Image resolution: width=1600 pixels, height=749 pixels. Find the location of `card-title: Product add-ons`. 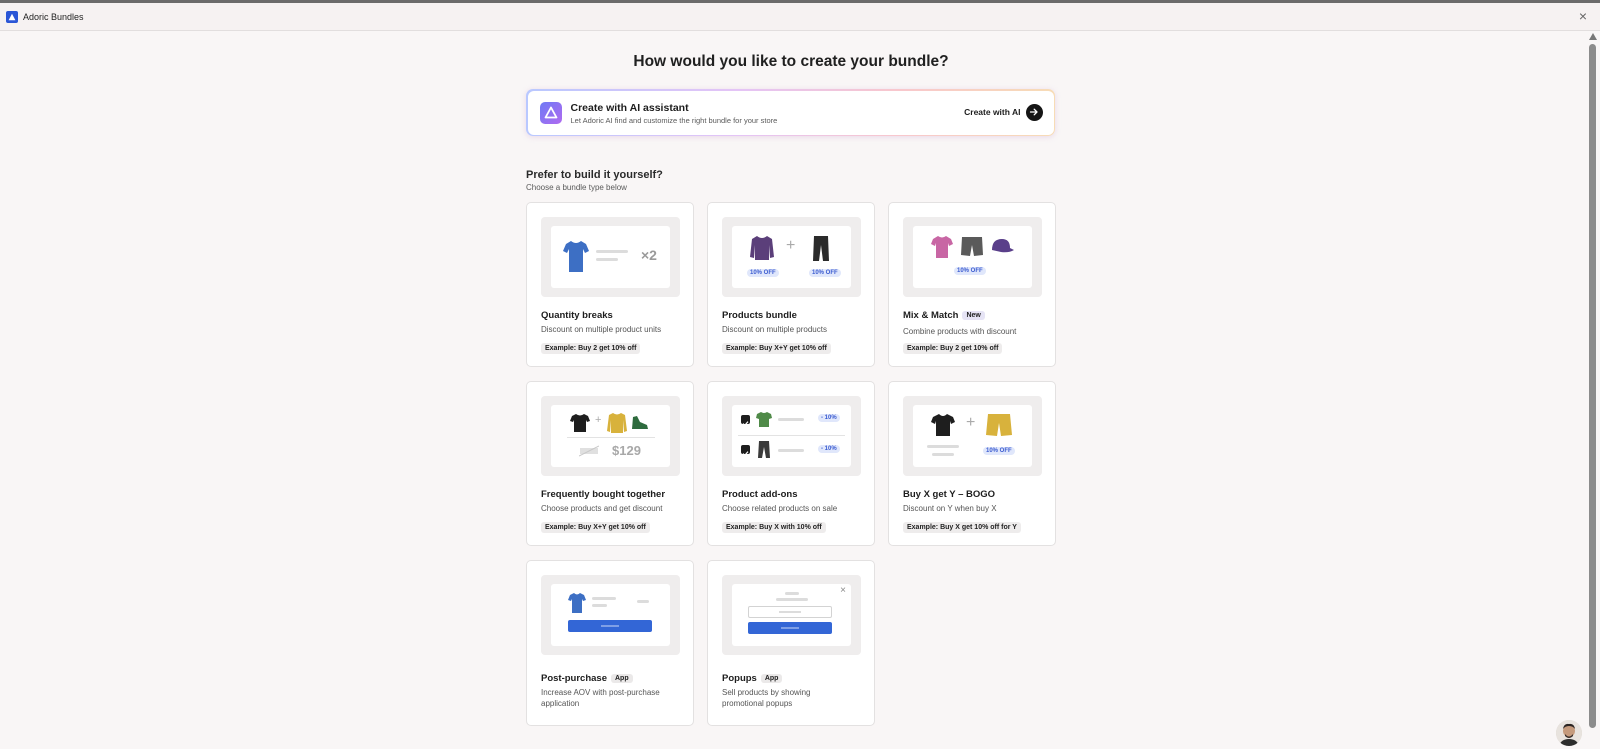

card-title: Product add-ons is located at coordinates (760, 494).